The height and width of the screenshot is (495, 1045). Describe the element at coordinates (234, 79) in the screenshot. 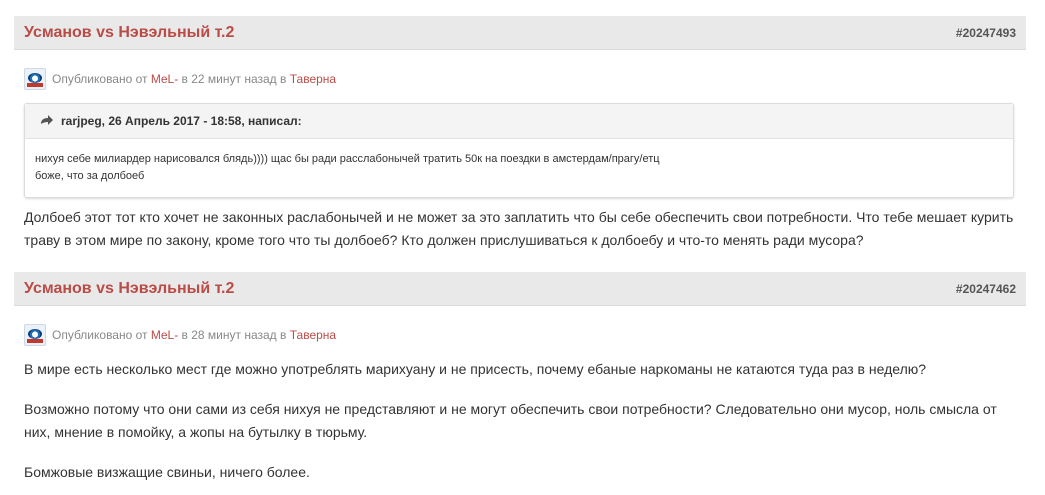

I see `meta-time: в 22 минут назад в` at that location.